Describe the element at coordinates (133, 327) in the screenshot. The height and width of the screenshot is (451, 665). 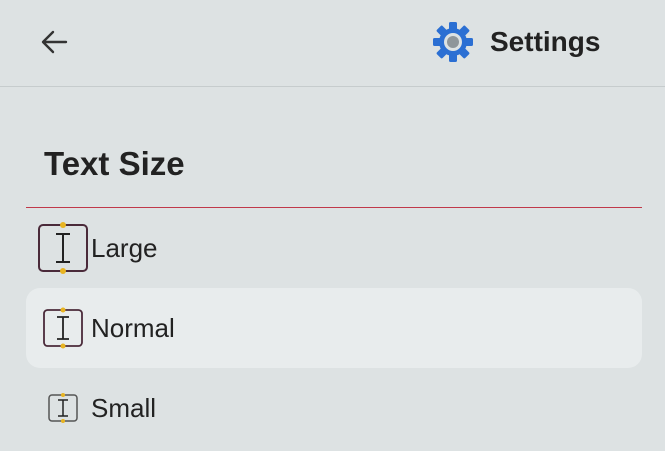
I see `option-label: Normal` at that location.